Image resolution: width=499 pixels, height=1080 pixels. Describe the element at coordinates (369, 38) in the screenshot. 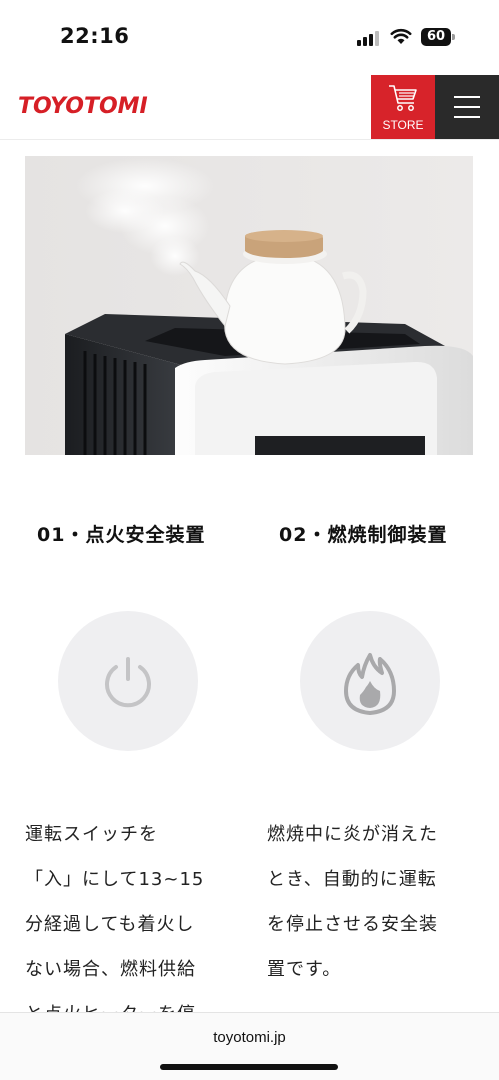

I see `cellular-signal-icon` at that location.